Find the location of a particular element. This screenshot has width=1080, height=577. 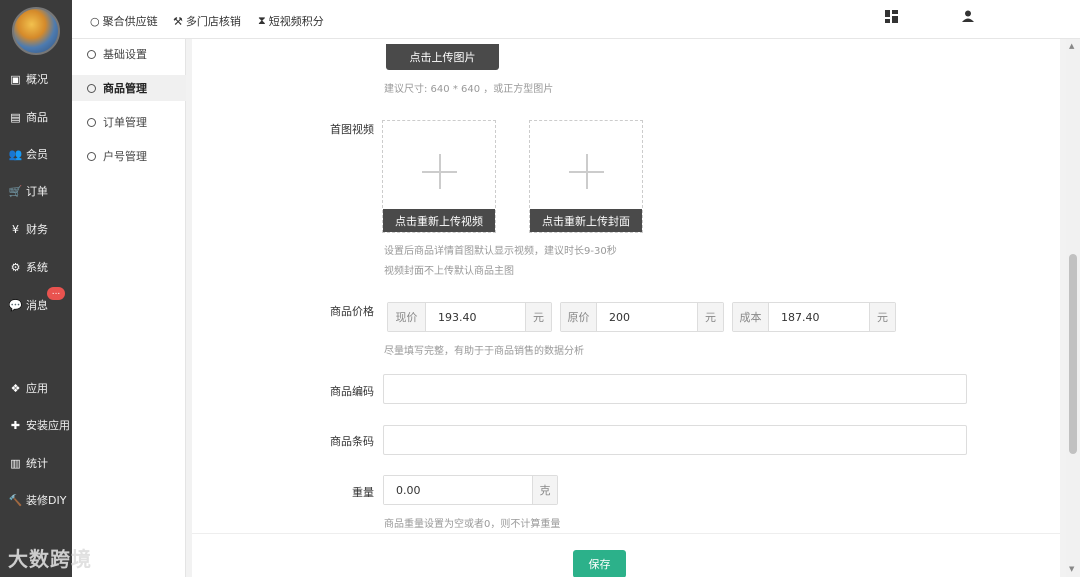

weight-group: 克 is located at coordinates (470, 490).